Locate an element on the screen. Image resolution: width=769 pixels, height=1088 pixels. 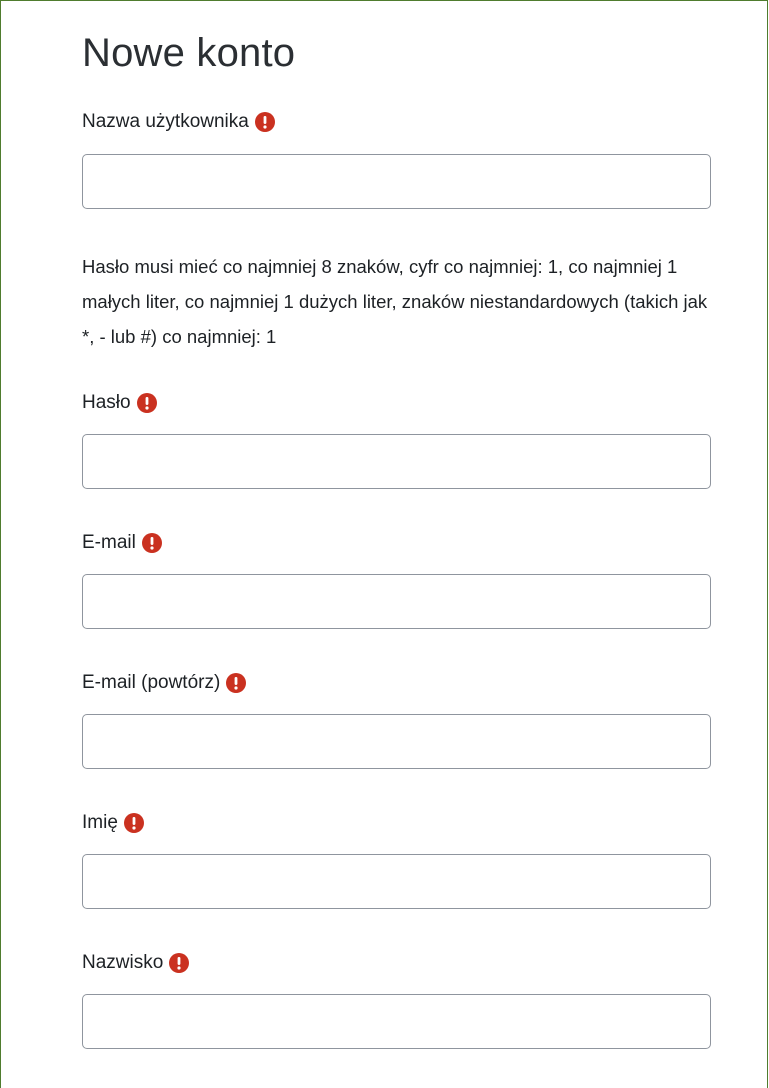
firstname-label: Imię is located at coordinates (113, 823).